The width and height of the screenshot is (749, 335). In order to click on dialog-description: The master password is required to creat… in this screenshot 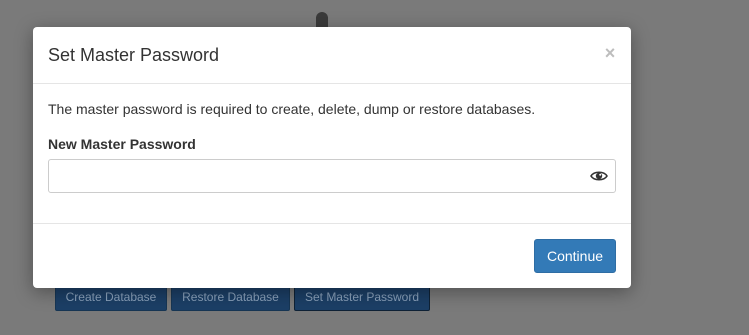, I will do `click(292, 109)`.